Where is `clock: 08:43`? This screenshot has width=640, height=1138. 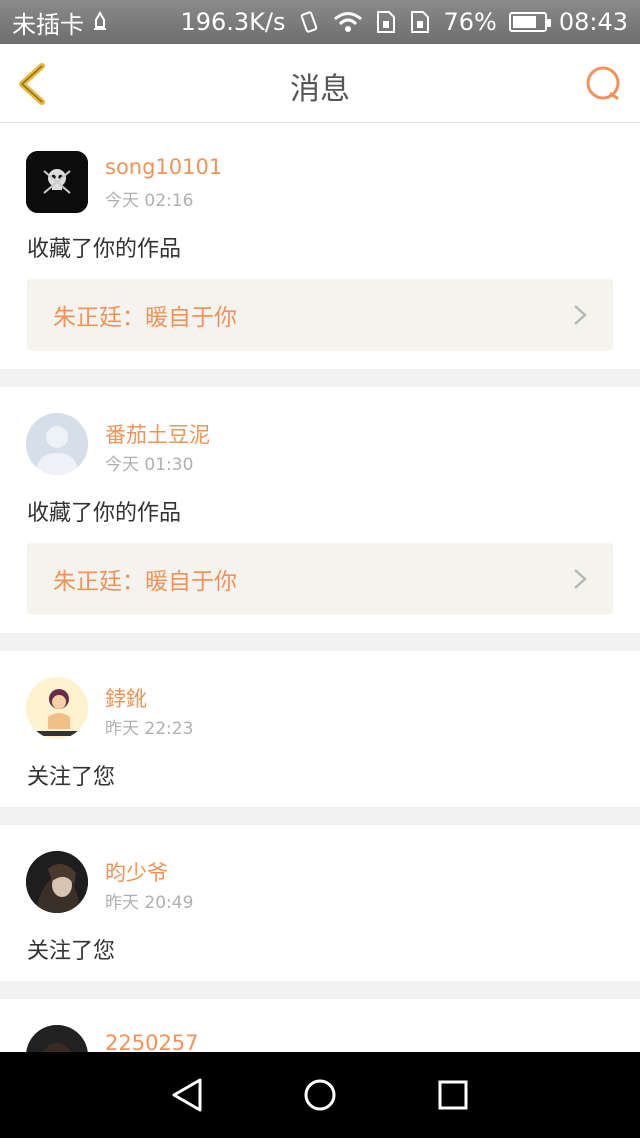
clock: 08:43 is located at coordinates (593, 22).